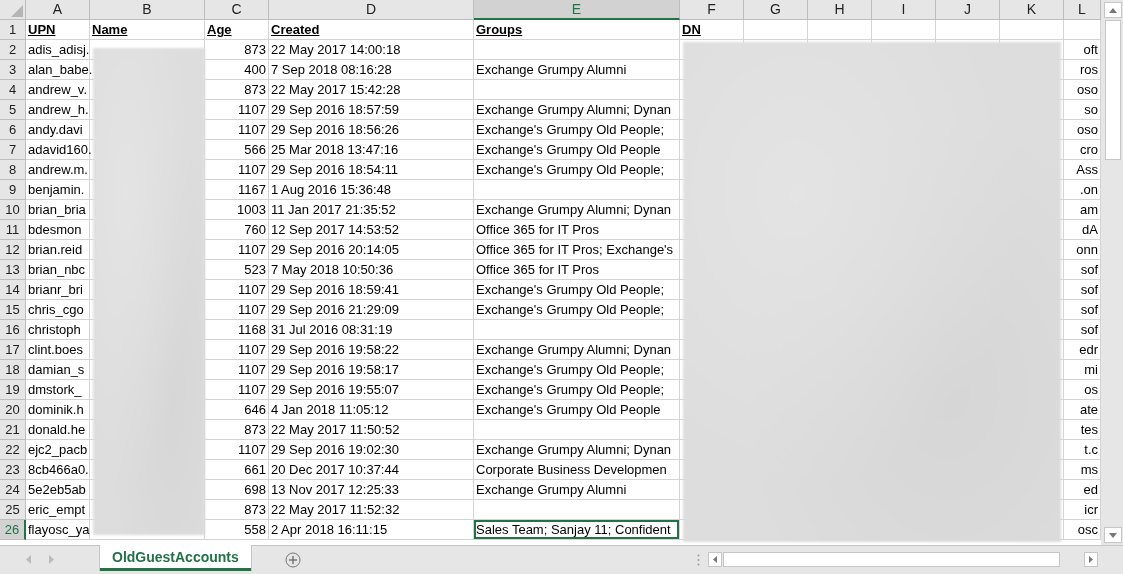  Describe the element at coordinates (13, 330) in the screenshot. I see `row-header: 16` at that location.